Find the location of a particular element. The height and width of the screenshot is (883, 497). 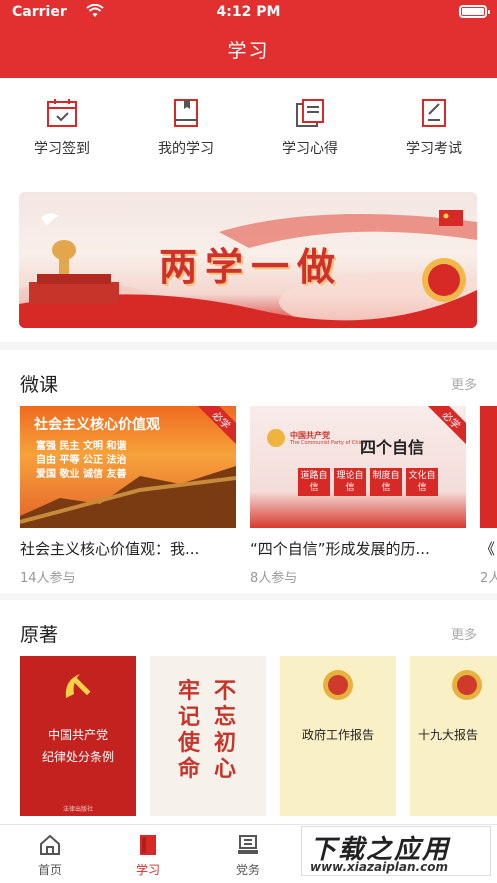

course-title: 《 is located at coordinates (488, 549).